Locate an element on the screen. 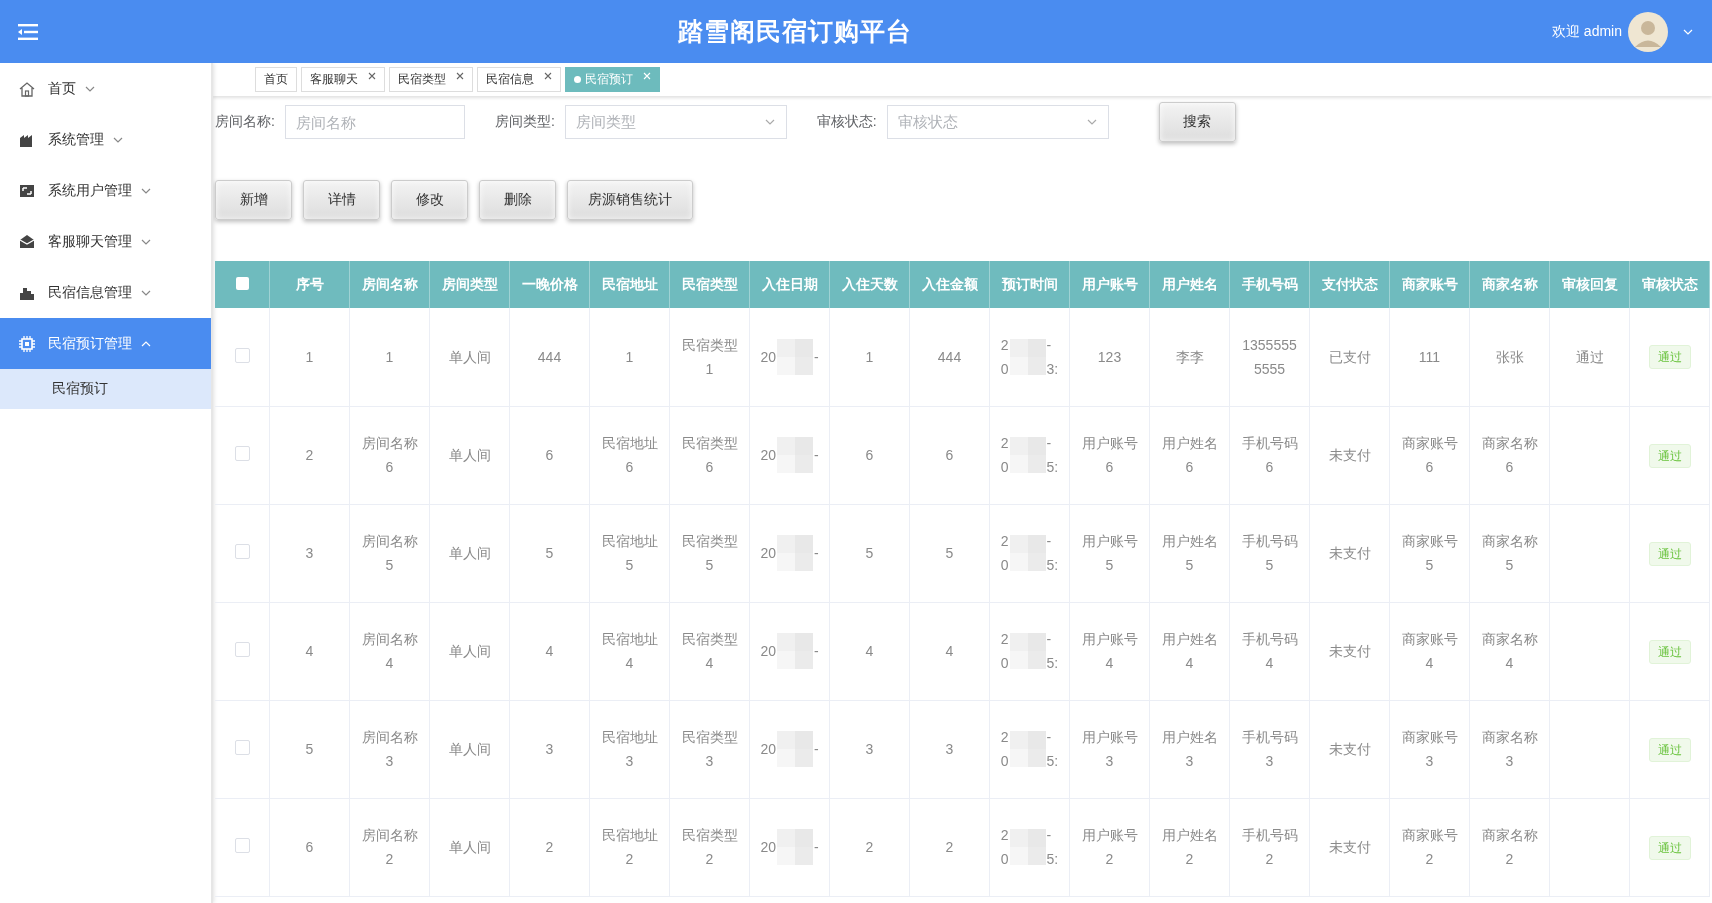 The width and height of the screenshot is (1712, 903). table-cell-text: 3 is located at coordinates (549, 749).